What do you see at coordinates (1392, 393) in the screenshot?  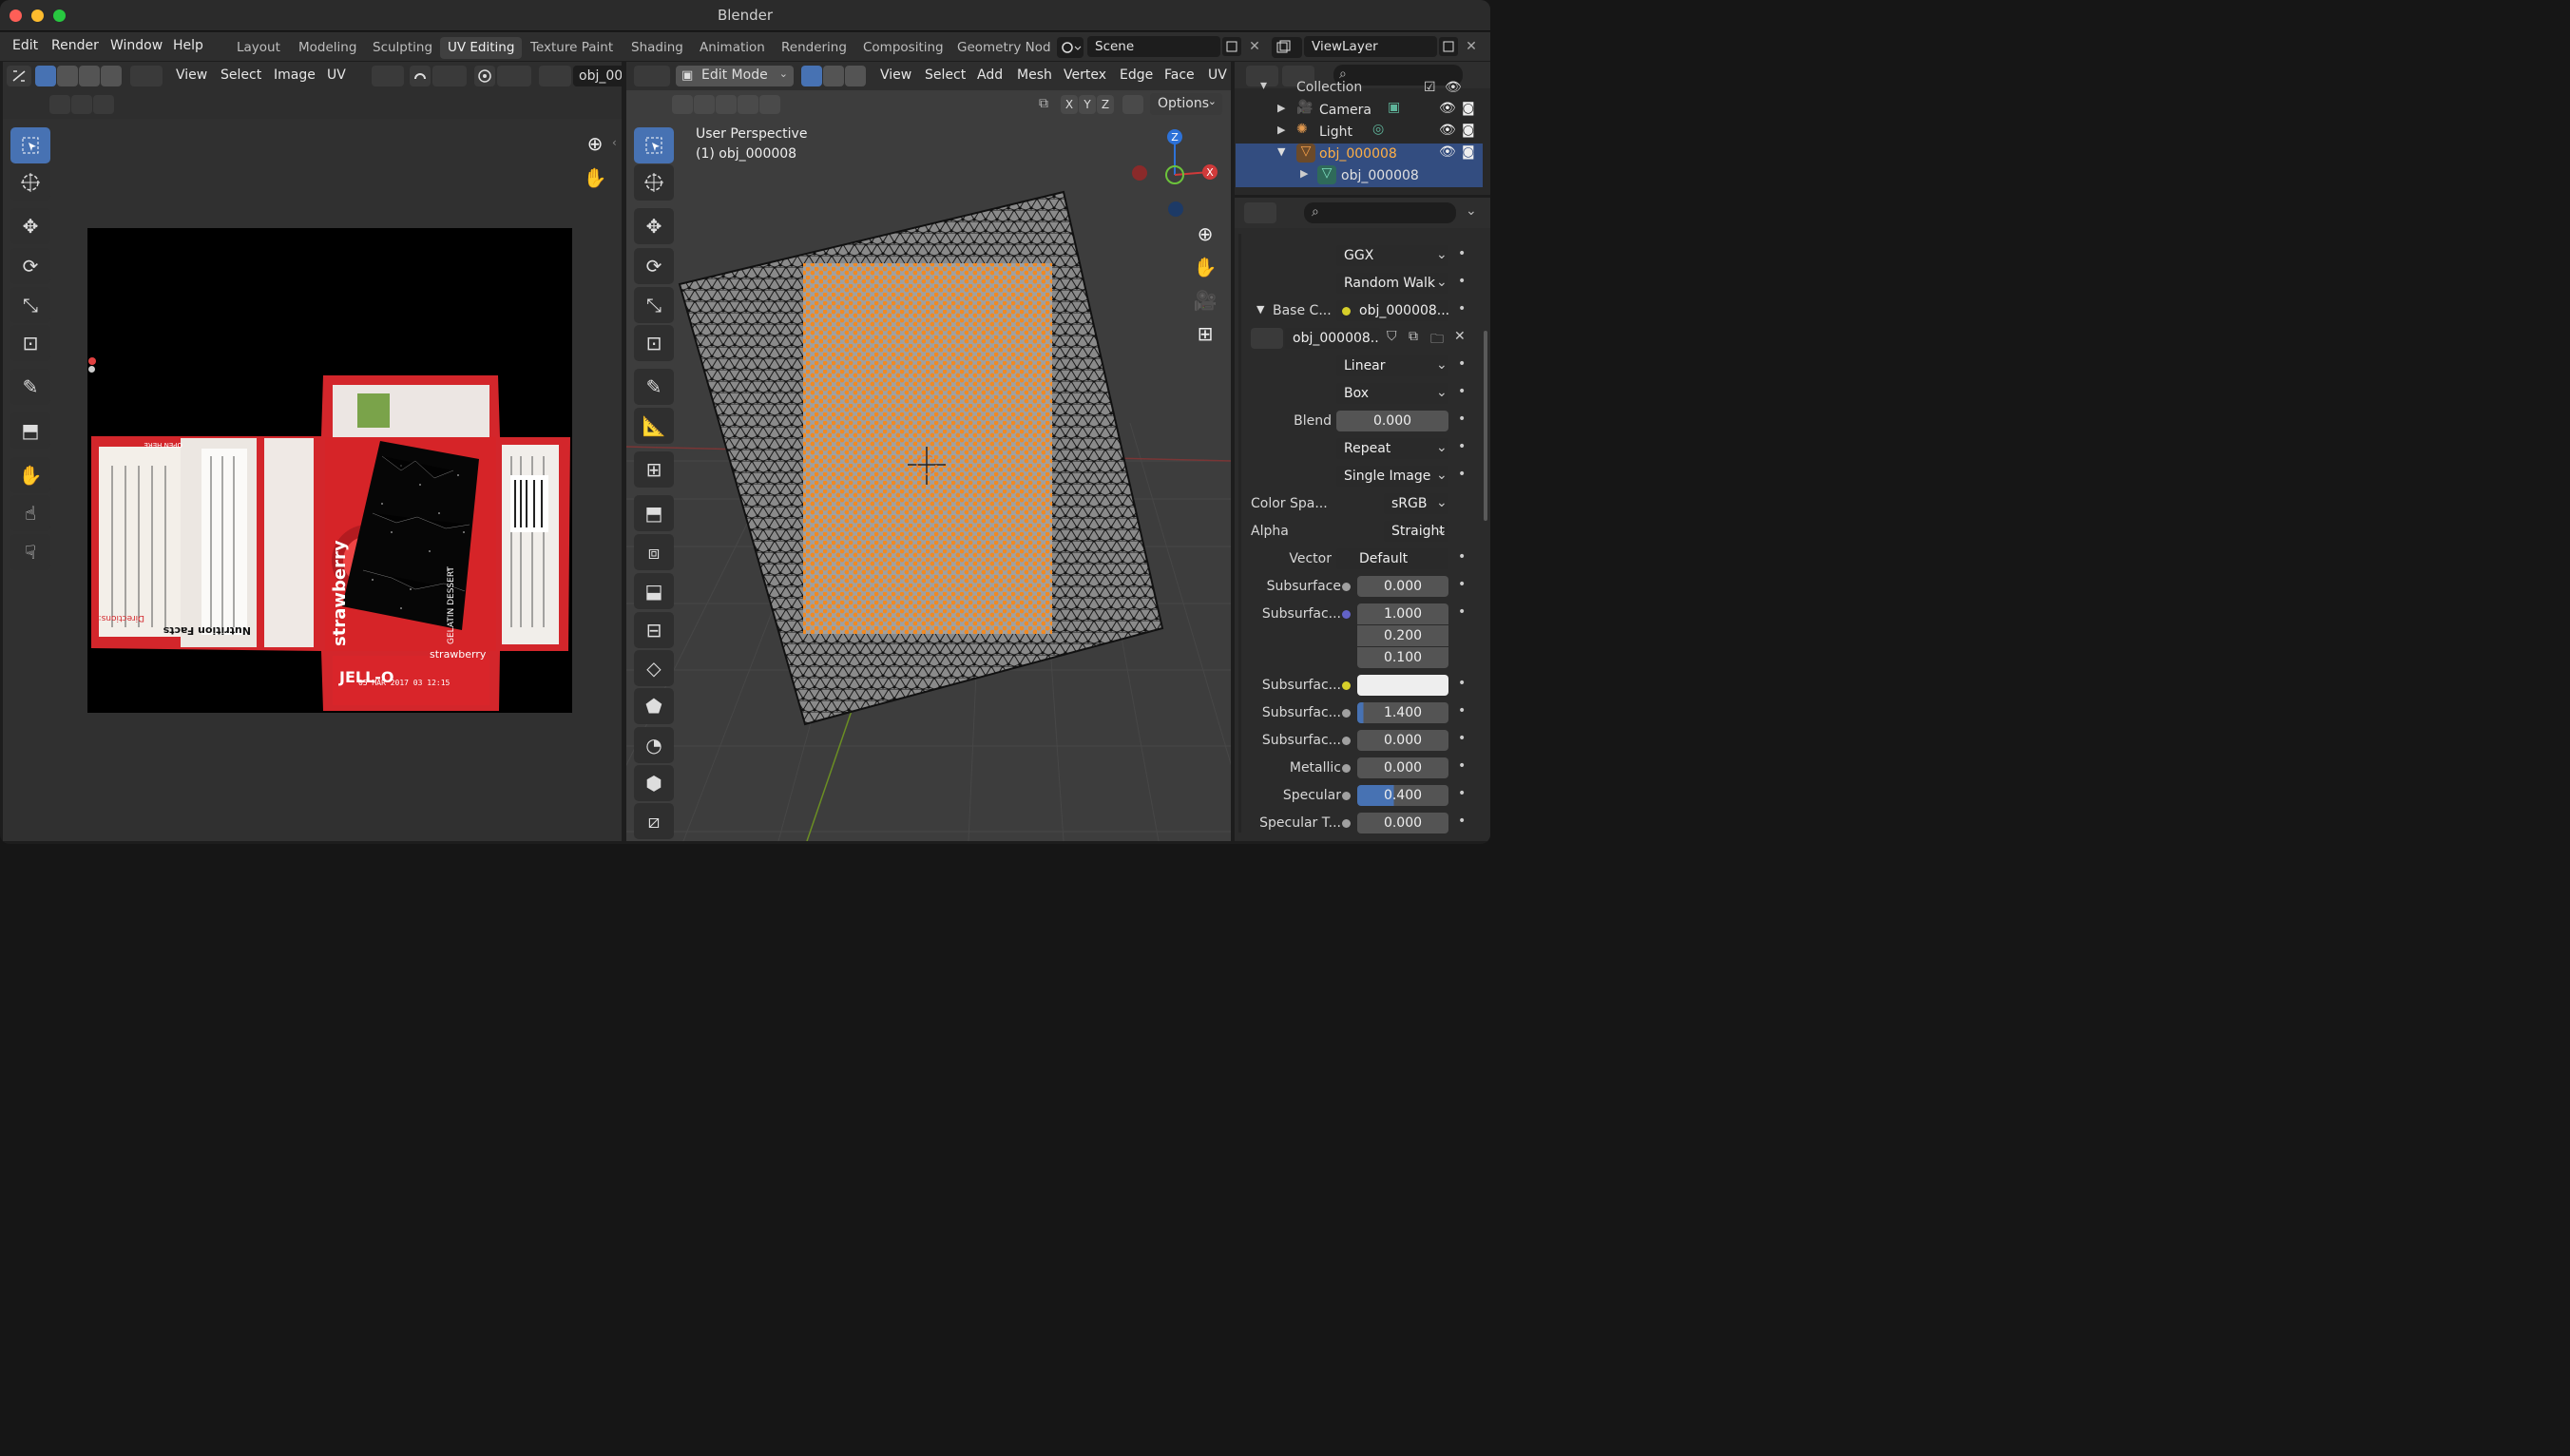 I see `projection-dropdown: Box` at bounding box center [1392, 393].